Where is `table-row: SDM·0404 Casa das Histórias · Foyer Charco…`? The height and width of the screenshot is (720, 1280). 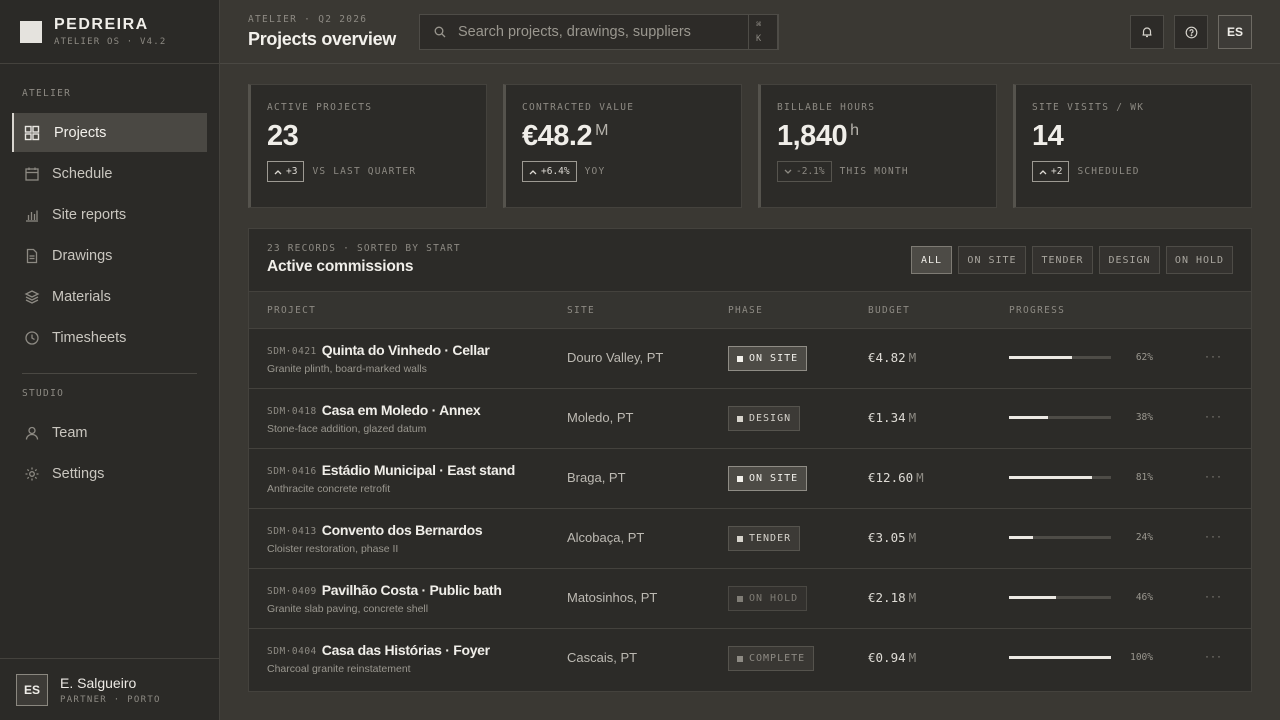
table-row: SDM·0404 Casa das Histórias · Foyer Charco… is located at coordinates (750, 659).